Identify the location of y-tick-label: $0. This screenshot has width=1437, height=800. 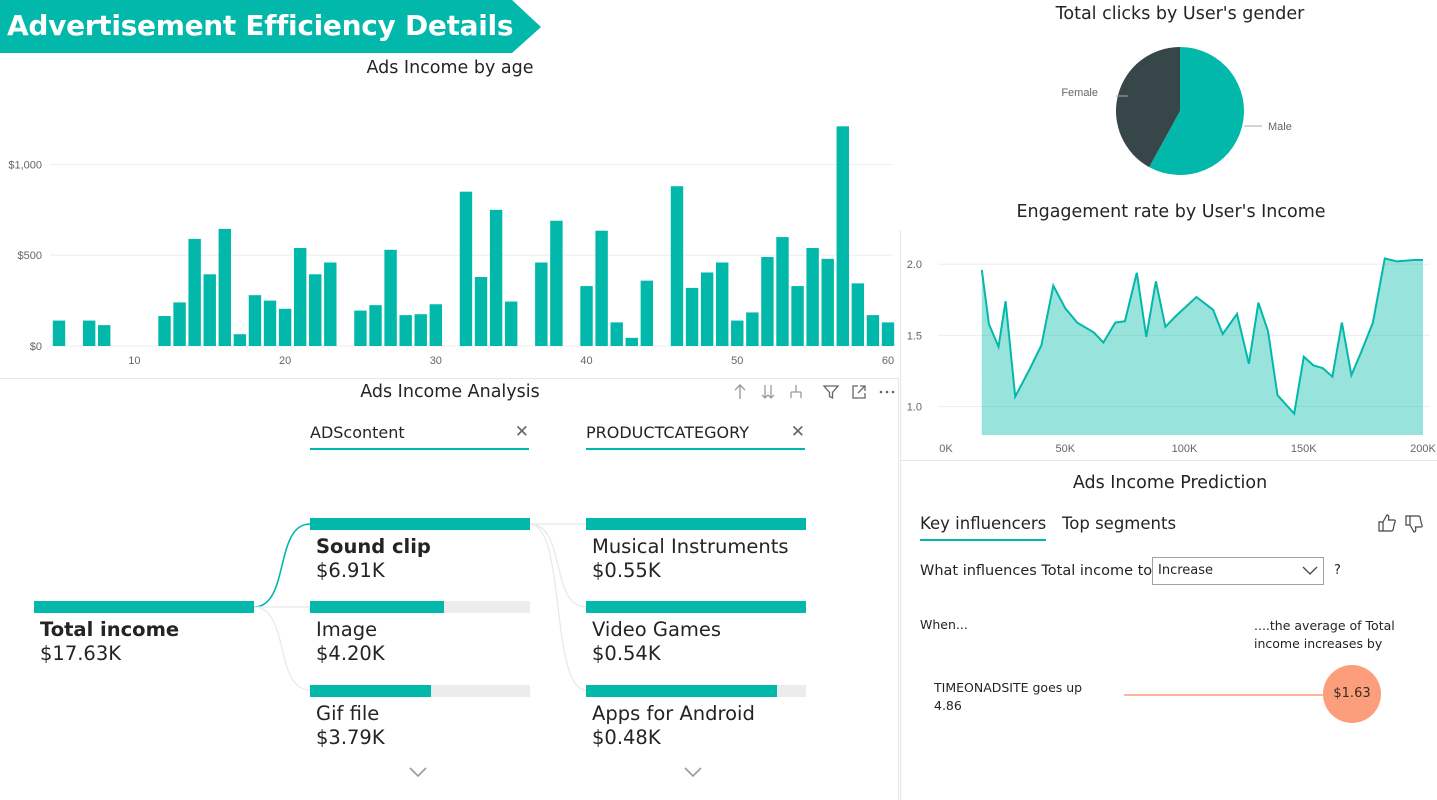
(36, 347).